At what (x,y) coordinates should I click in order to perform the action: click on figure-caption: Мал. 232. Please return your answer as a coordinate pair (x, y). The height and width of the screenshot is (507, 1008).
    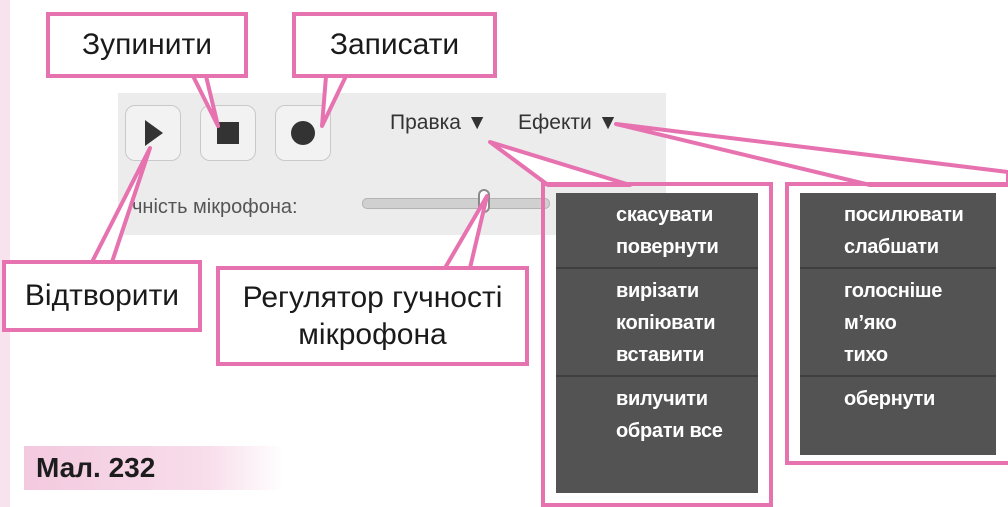
    Looking at the image, I should click on (154, 468).